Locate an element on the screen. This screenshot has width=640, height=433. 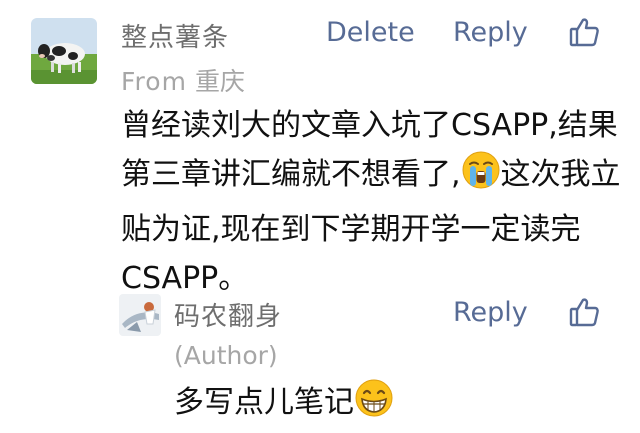
comment-location: From 重庆 is located at coordinates (183, 80).